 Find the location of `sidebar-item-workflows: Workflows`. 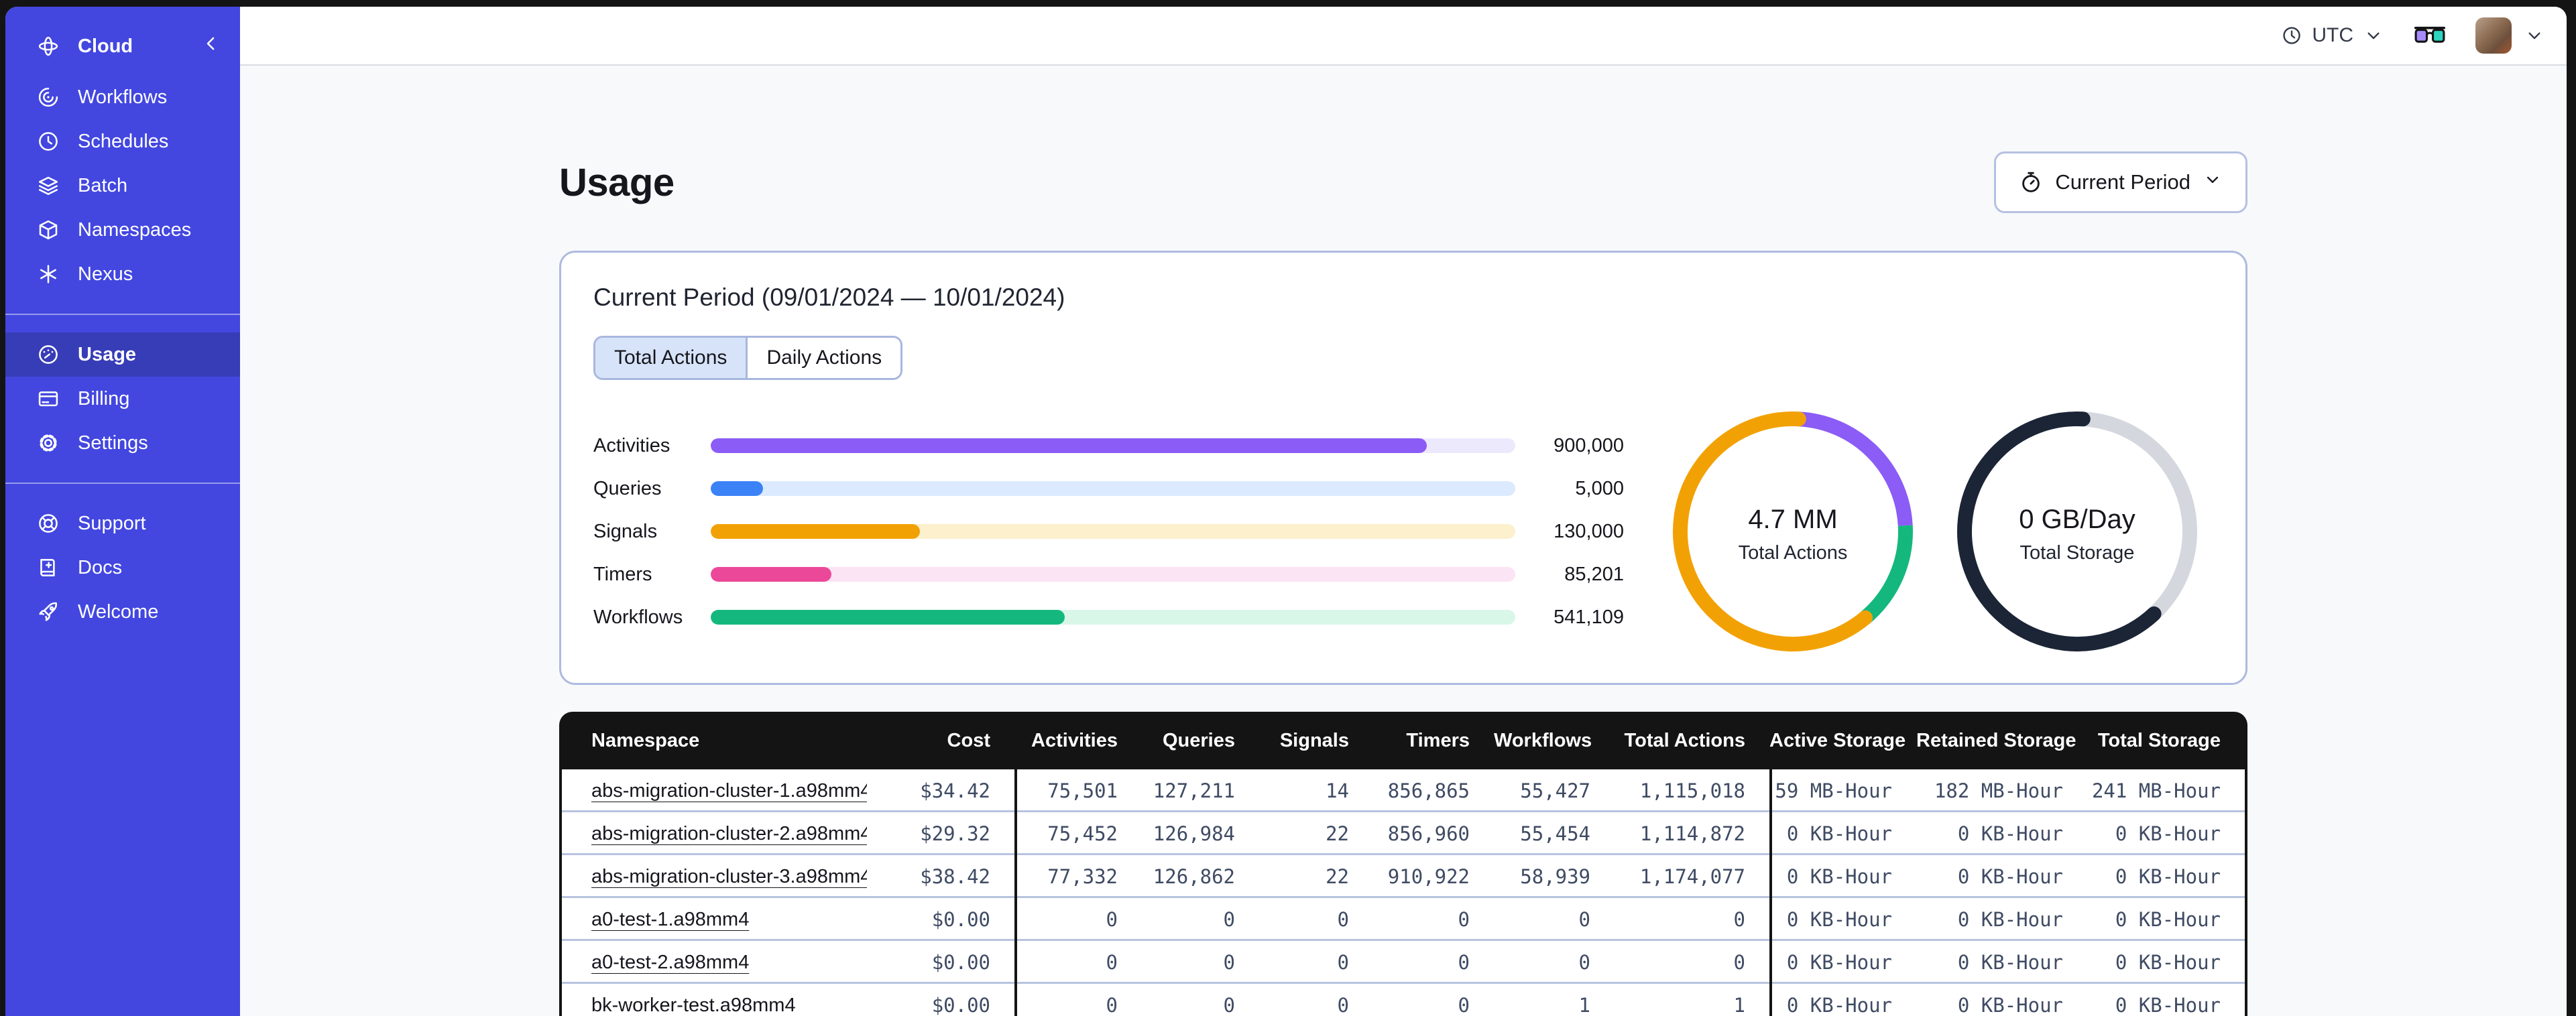

sidebar-item-workflows: Workflows is located at coordinates (122, 97).